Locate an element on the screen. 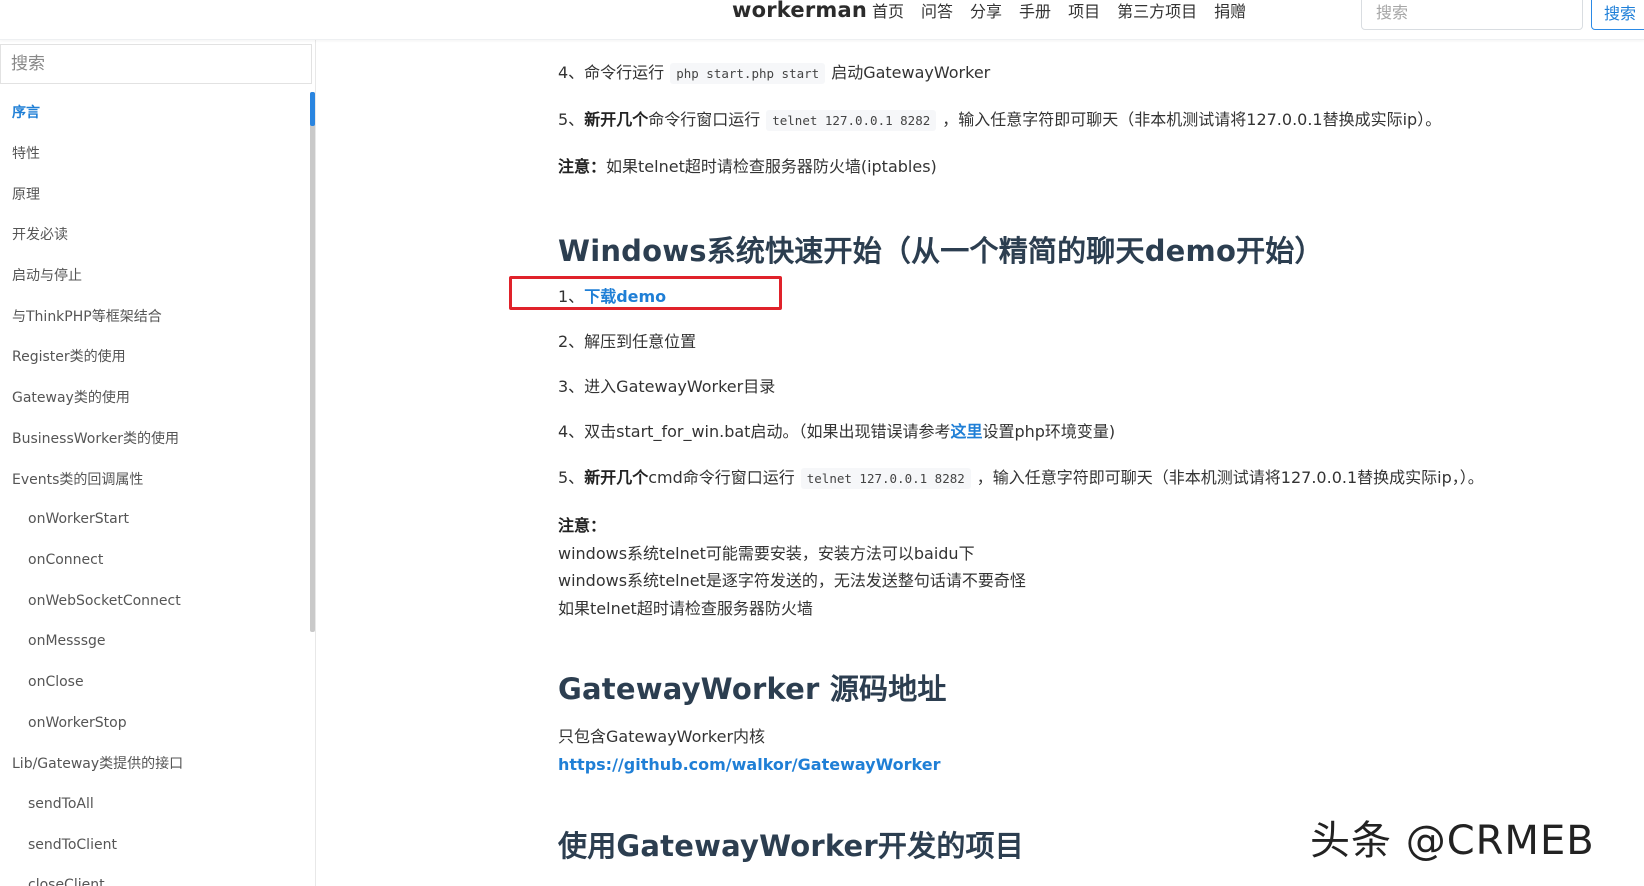  top-navbar: workerman 首页 问答 分享 手册 项目 第三方项目 捐赠 搜索 is located at coordinates (822, 20).